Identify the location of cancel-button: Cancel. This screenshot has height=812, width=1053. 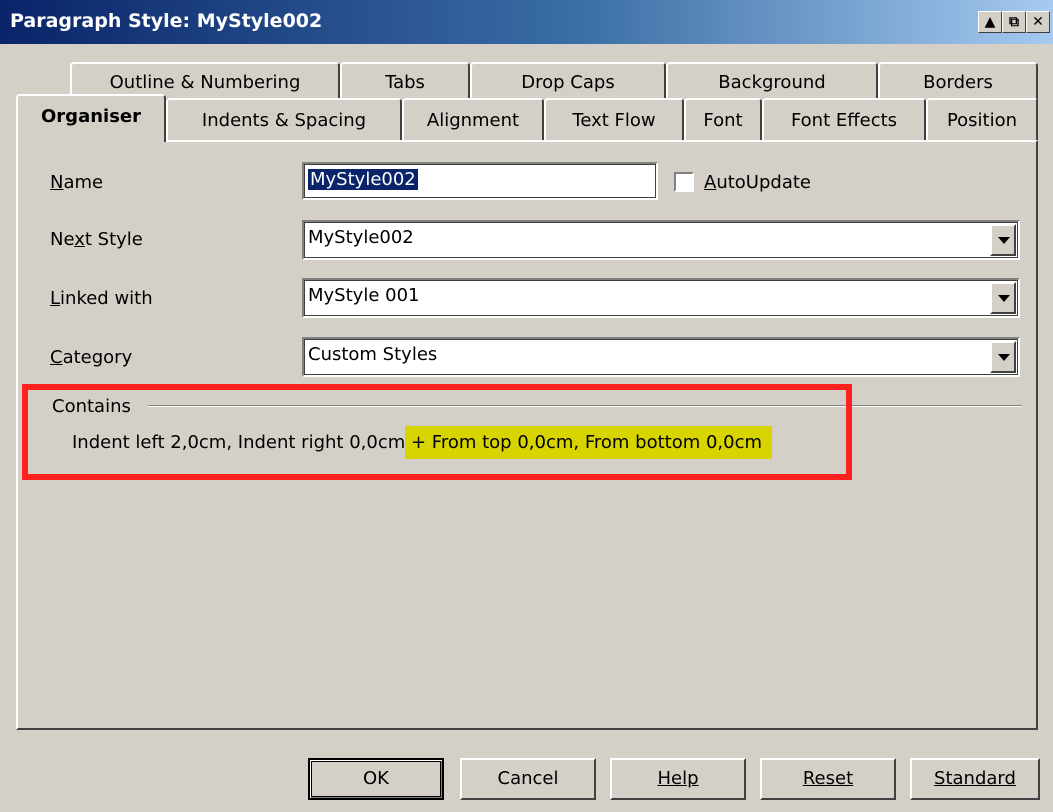
(528, 779).